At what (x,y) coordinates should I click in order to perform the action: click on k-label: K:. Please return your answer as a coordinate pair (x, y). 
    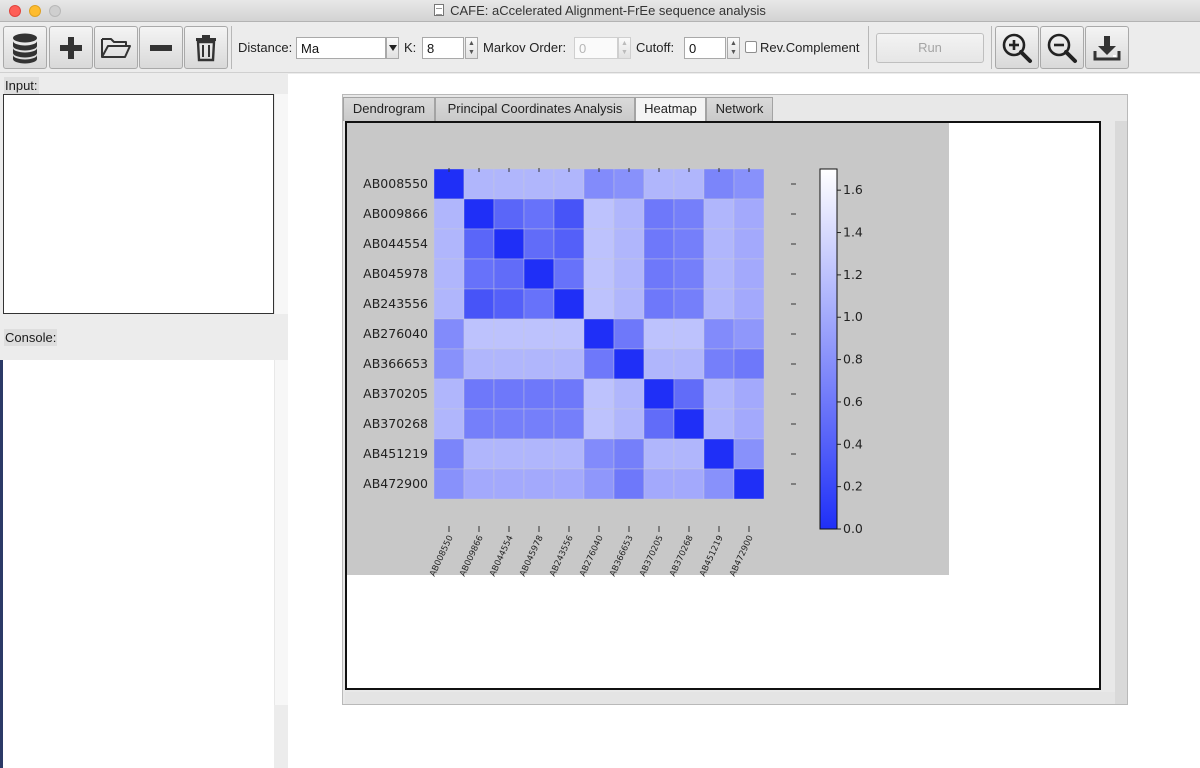
    Looking at the image, I should click on (410, 47).